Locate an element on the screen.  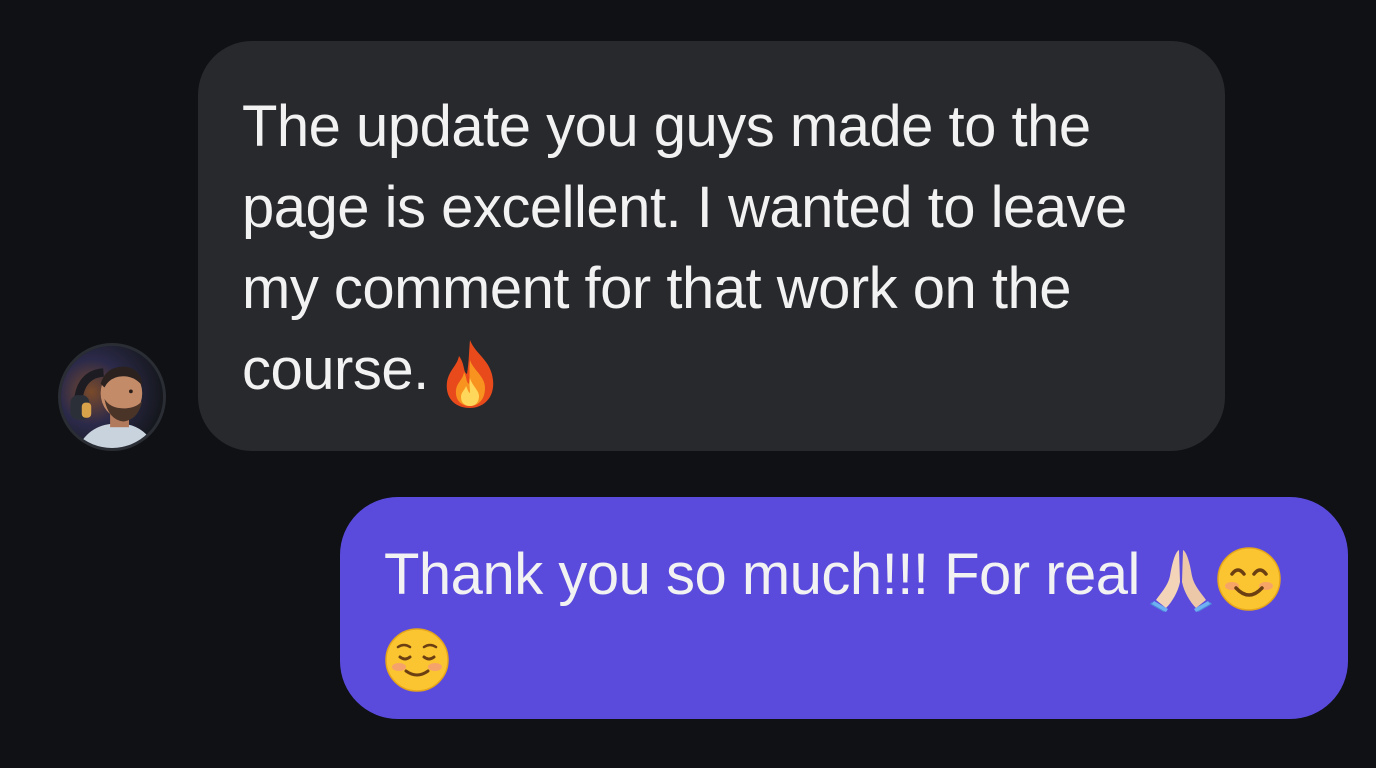
message-line: The update you guys made to the is located at coordinates (666, 126).